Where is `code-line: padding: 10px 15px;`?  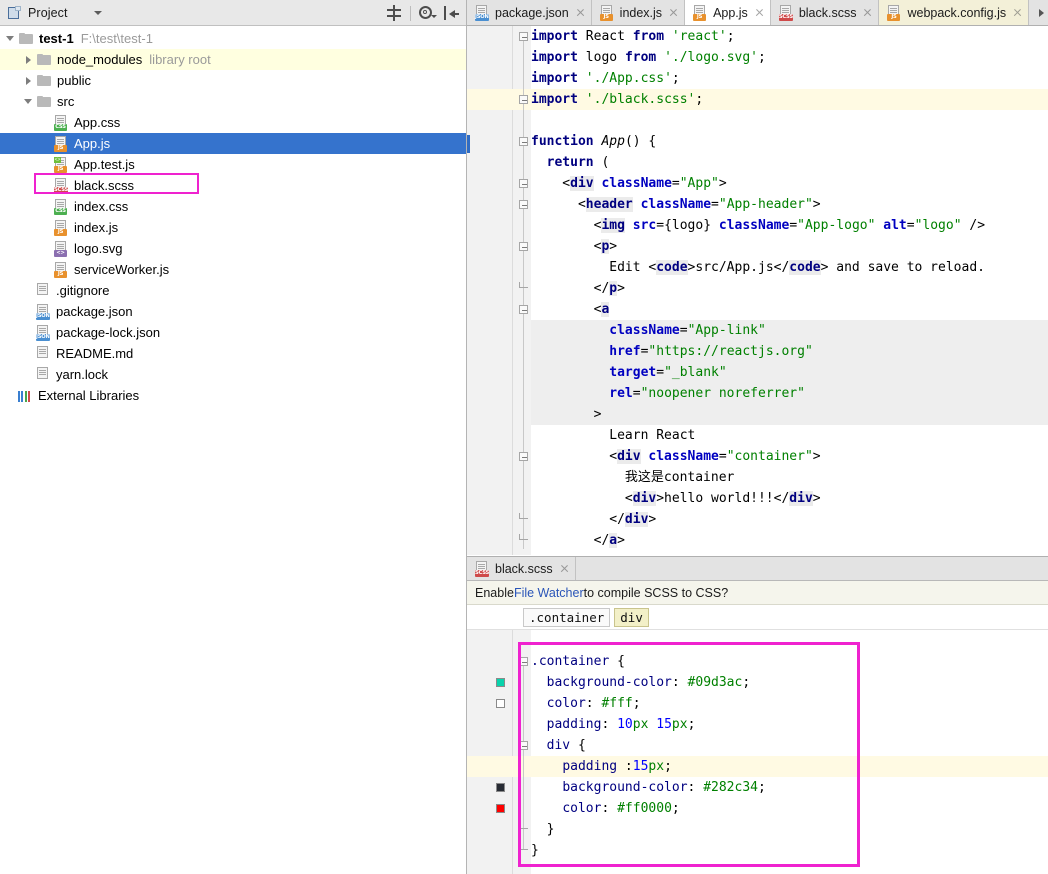 code-line: padding: 10px 15px; is located at coordinates (789, 724).